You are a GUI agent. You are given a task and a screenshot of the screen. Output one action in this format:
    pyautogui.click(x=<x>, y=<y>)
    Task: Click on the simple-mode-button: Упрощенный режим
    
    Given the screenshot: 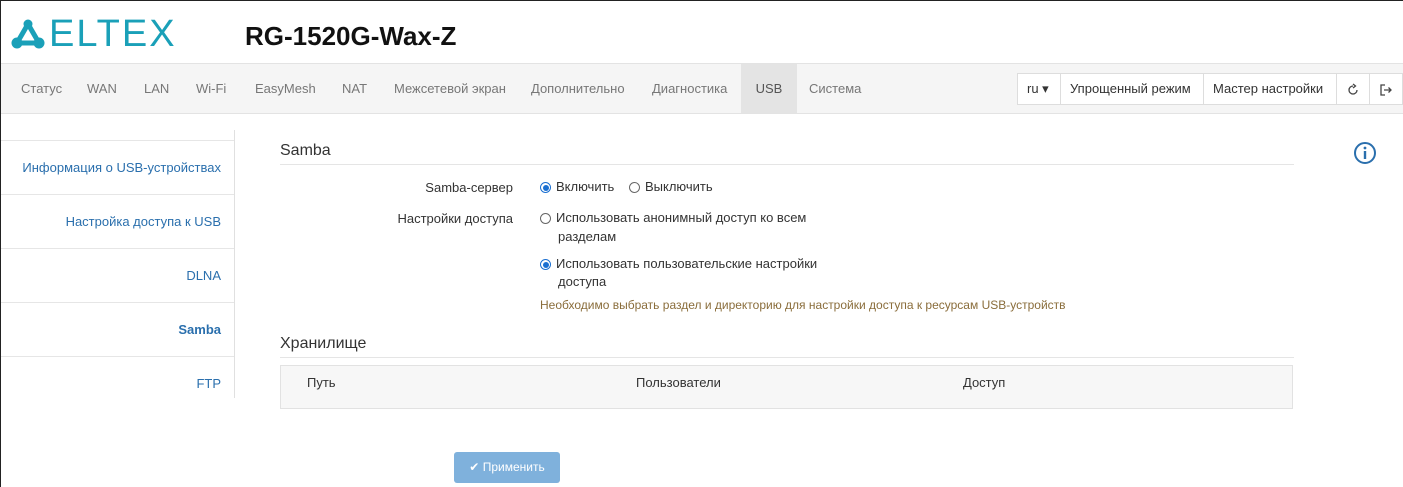 What is the action you would take?
    pyautogui.click(x=1132, y=89)
    